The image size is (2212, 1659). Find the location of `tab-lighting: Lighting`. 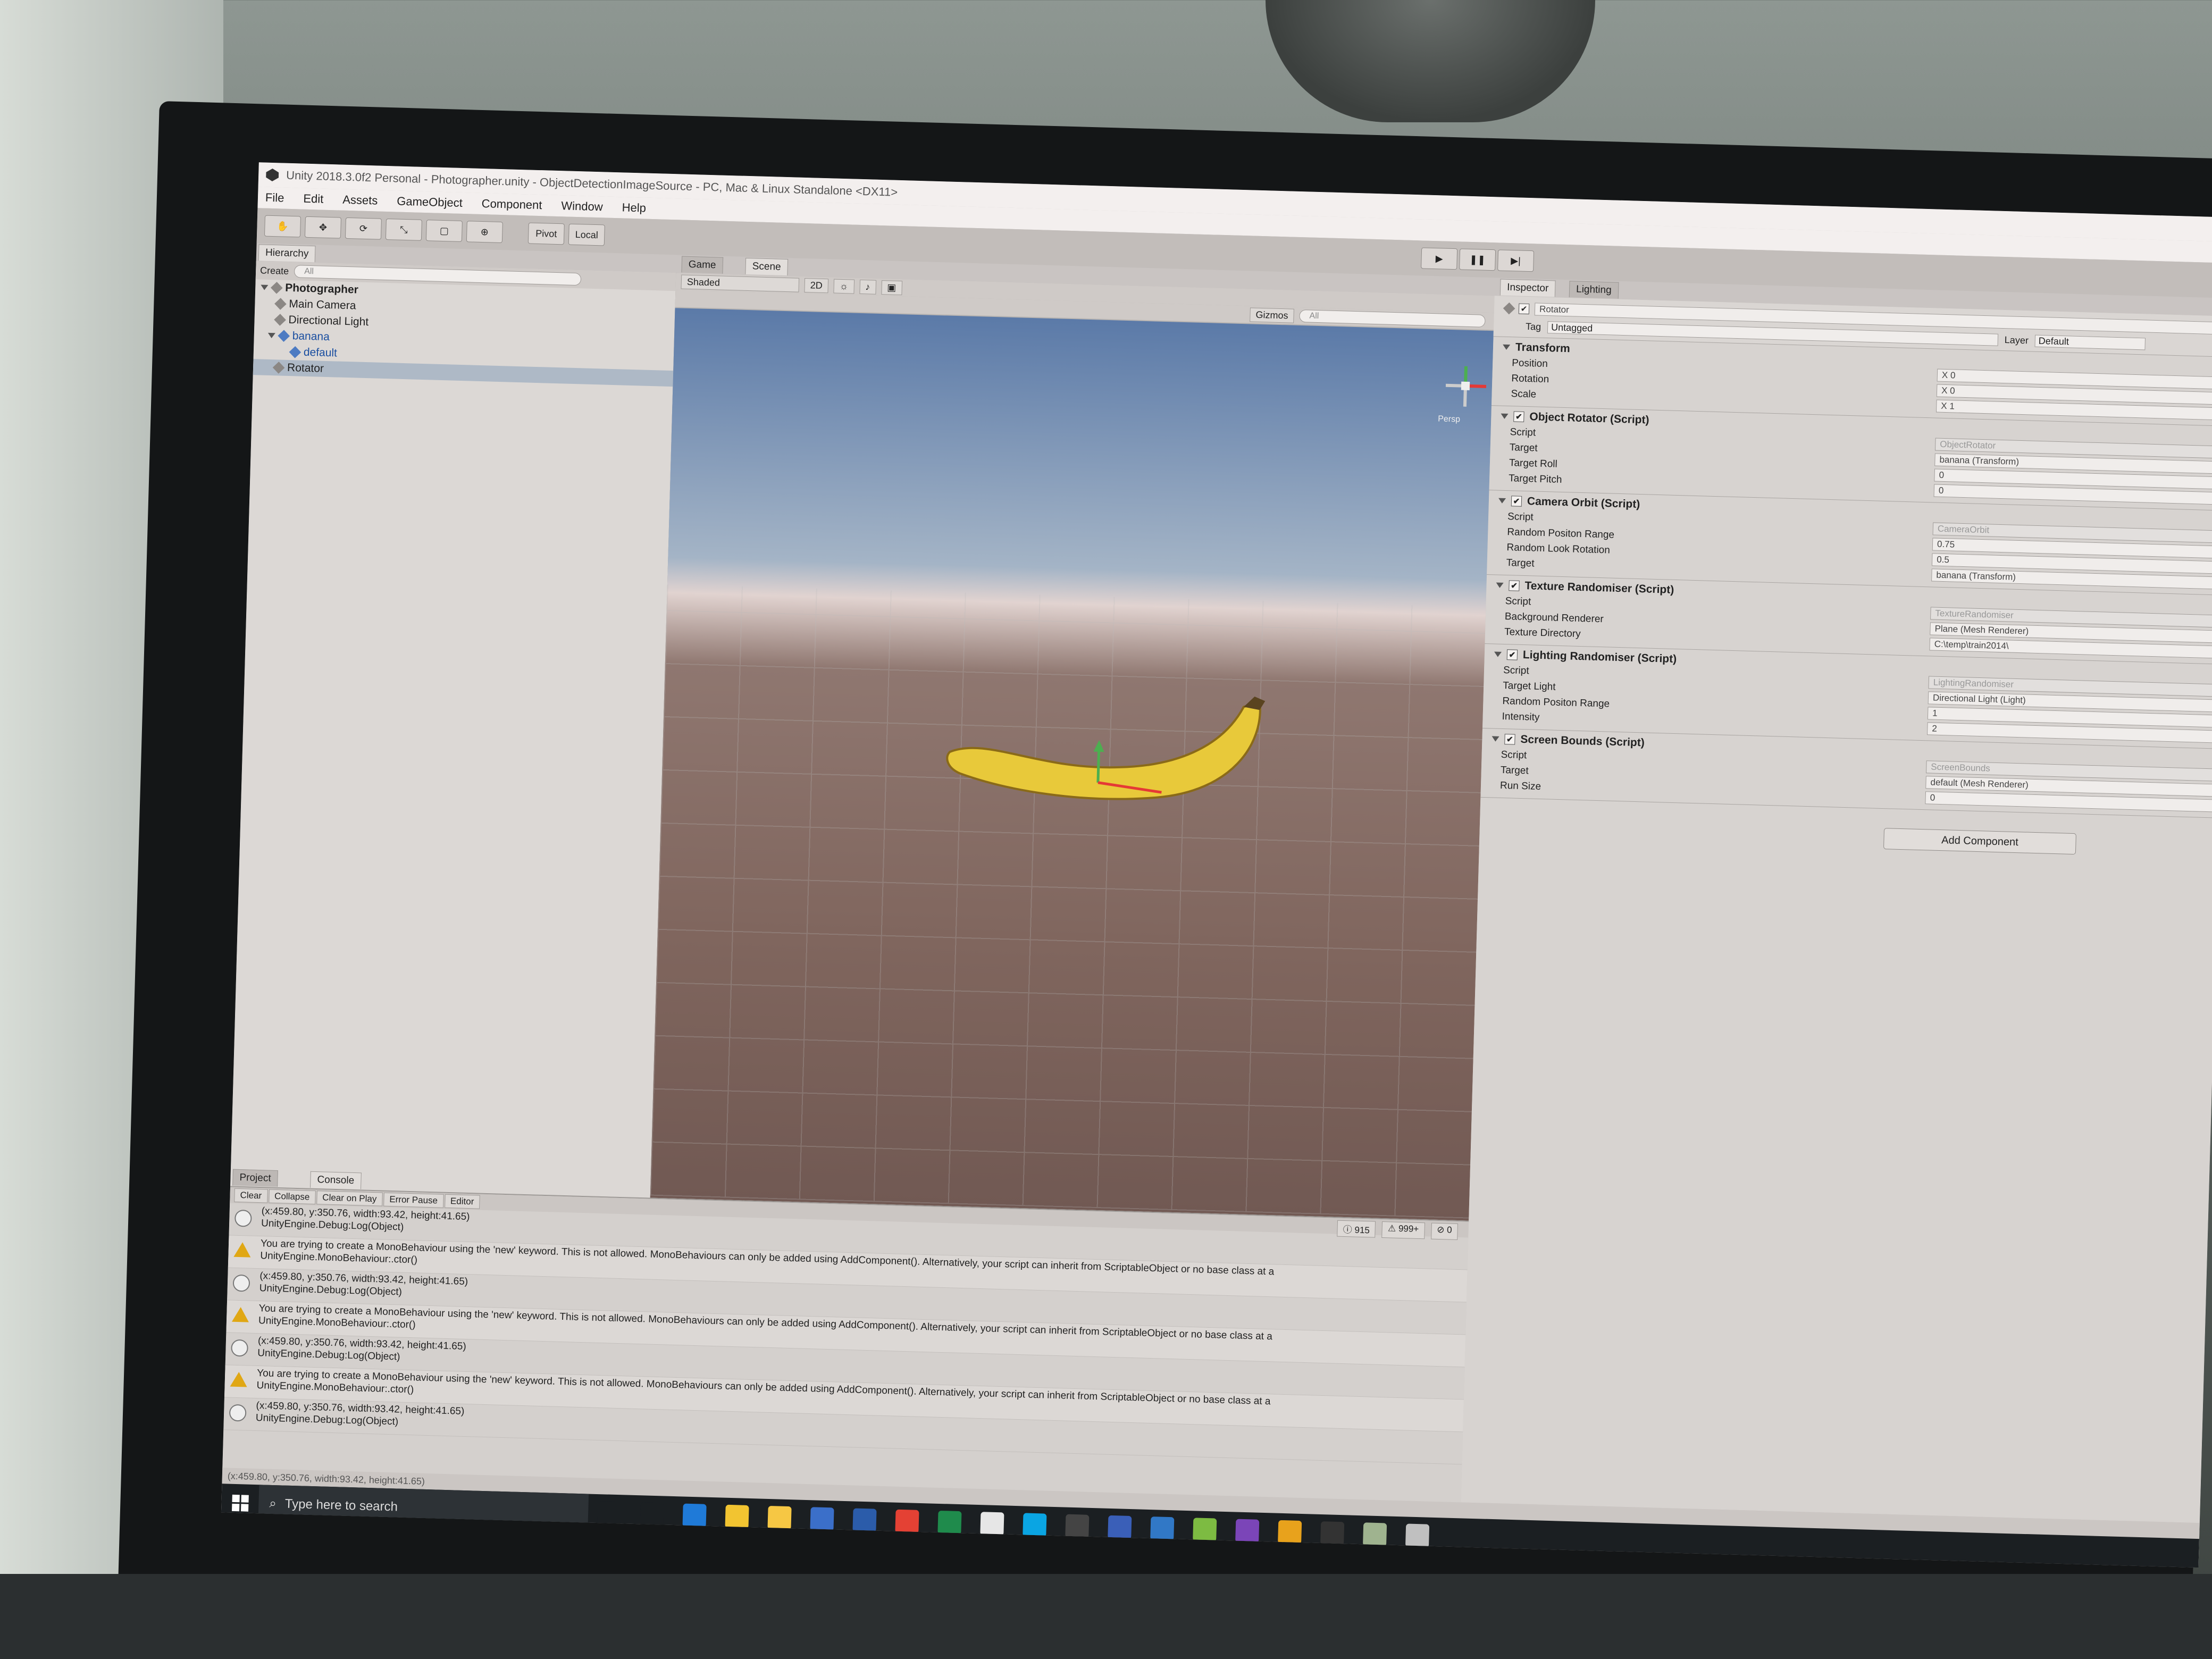

tab-lighting: Lighting is located at coordinates (1594, 290).